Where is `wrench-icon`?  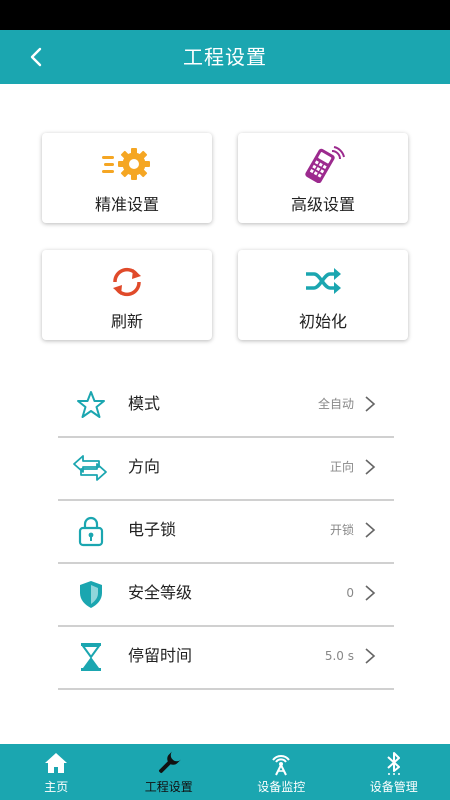 wrench-icon is located at coordinates (169, 761).